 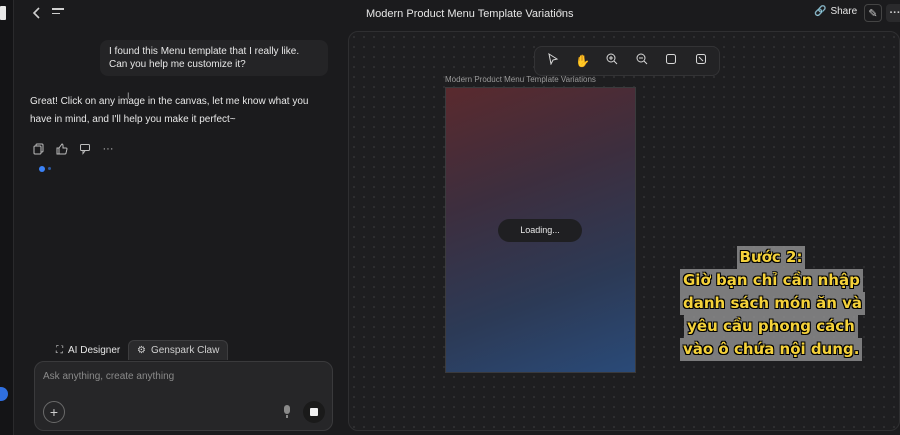 What do you see at coordinates (642, 61) in the screenshot?
I see `zoom-out-icon` at bounding box center [642, 61].